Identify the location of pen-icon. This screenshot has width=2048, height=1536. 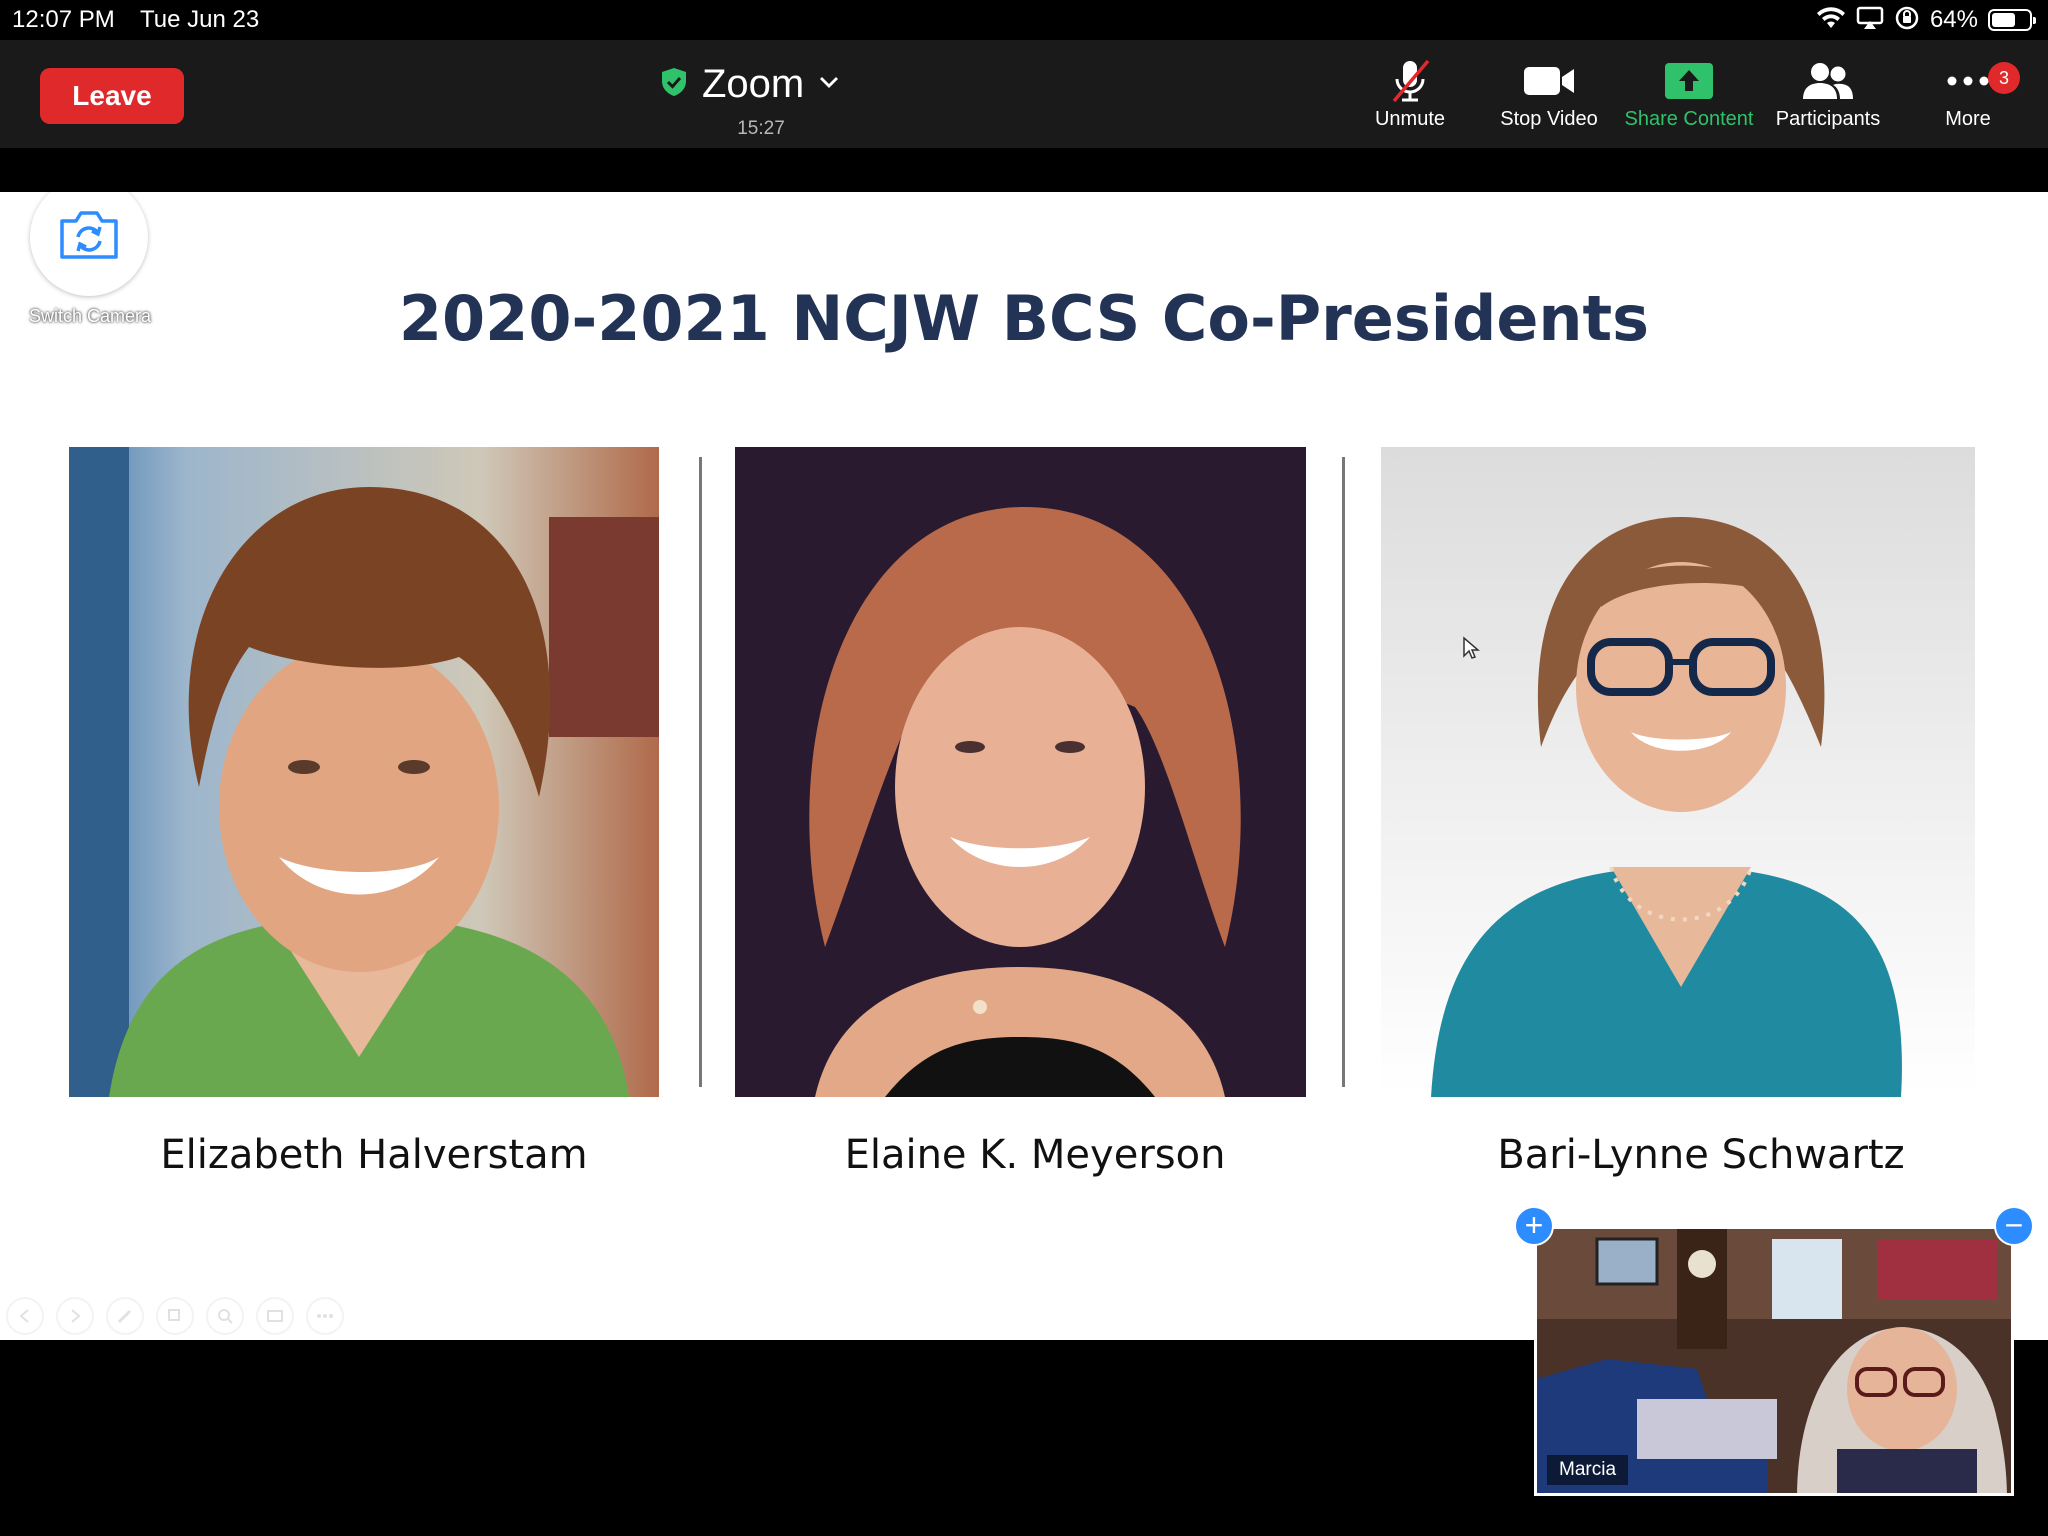
(125, 1316).